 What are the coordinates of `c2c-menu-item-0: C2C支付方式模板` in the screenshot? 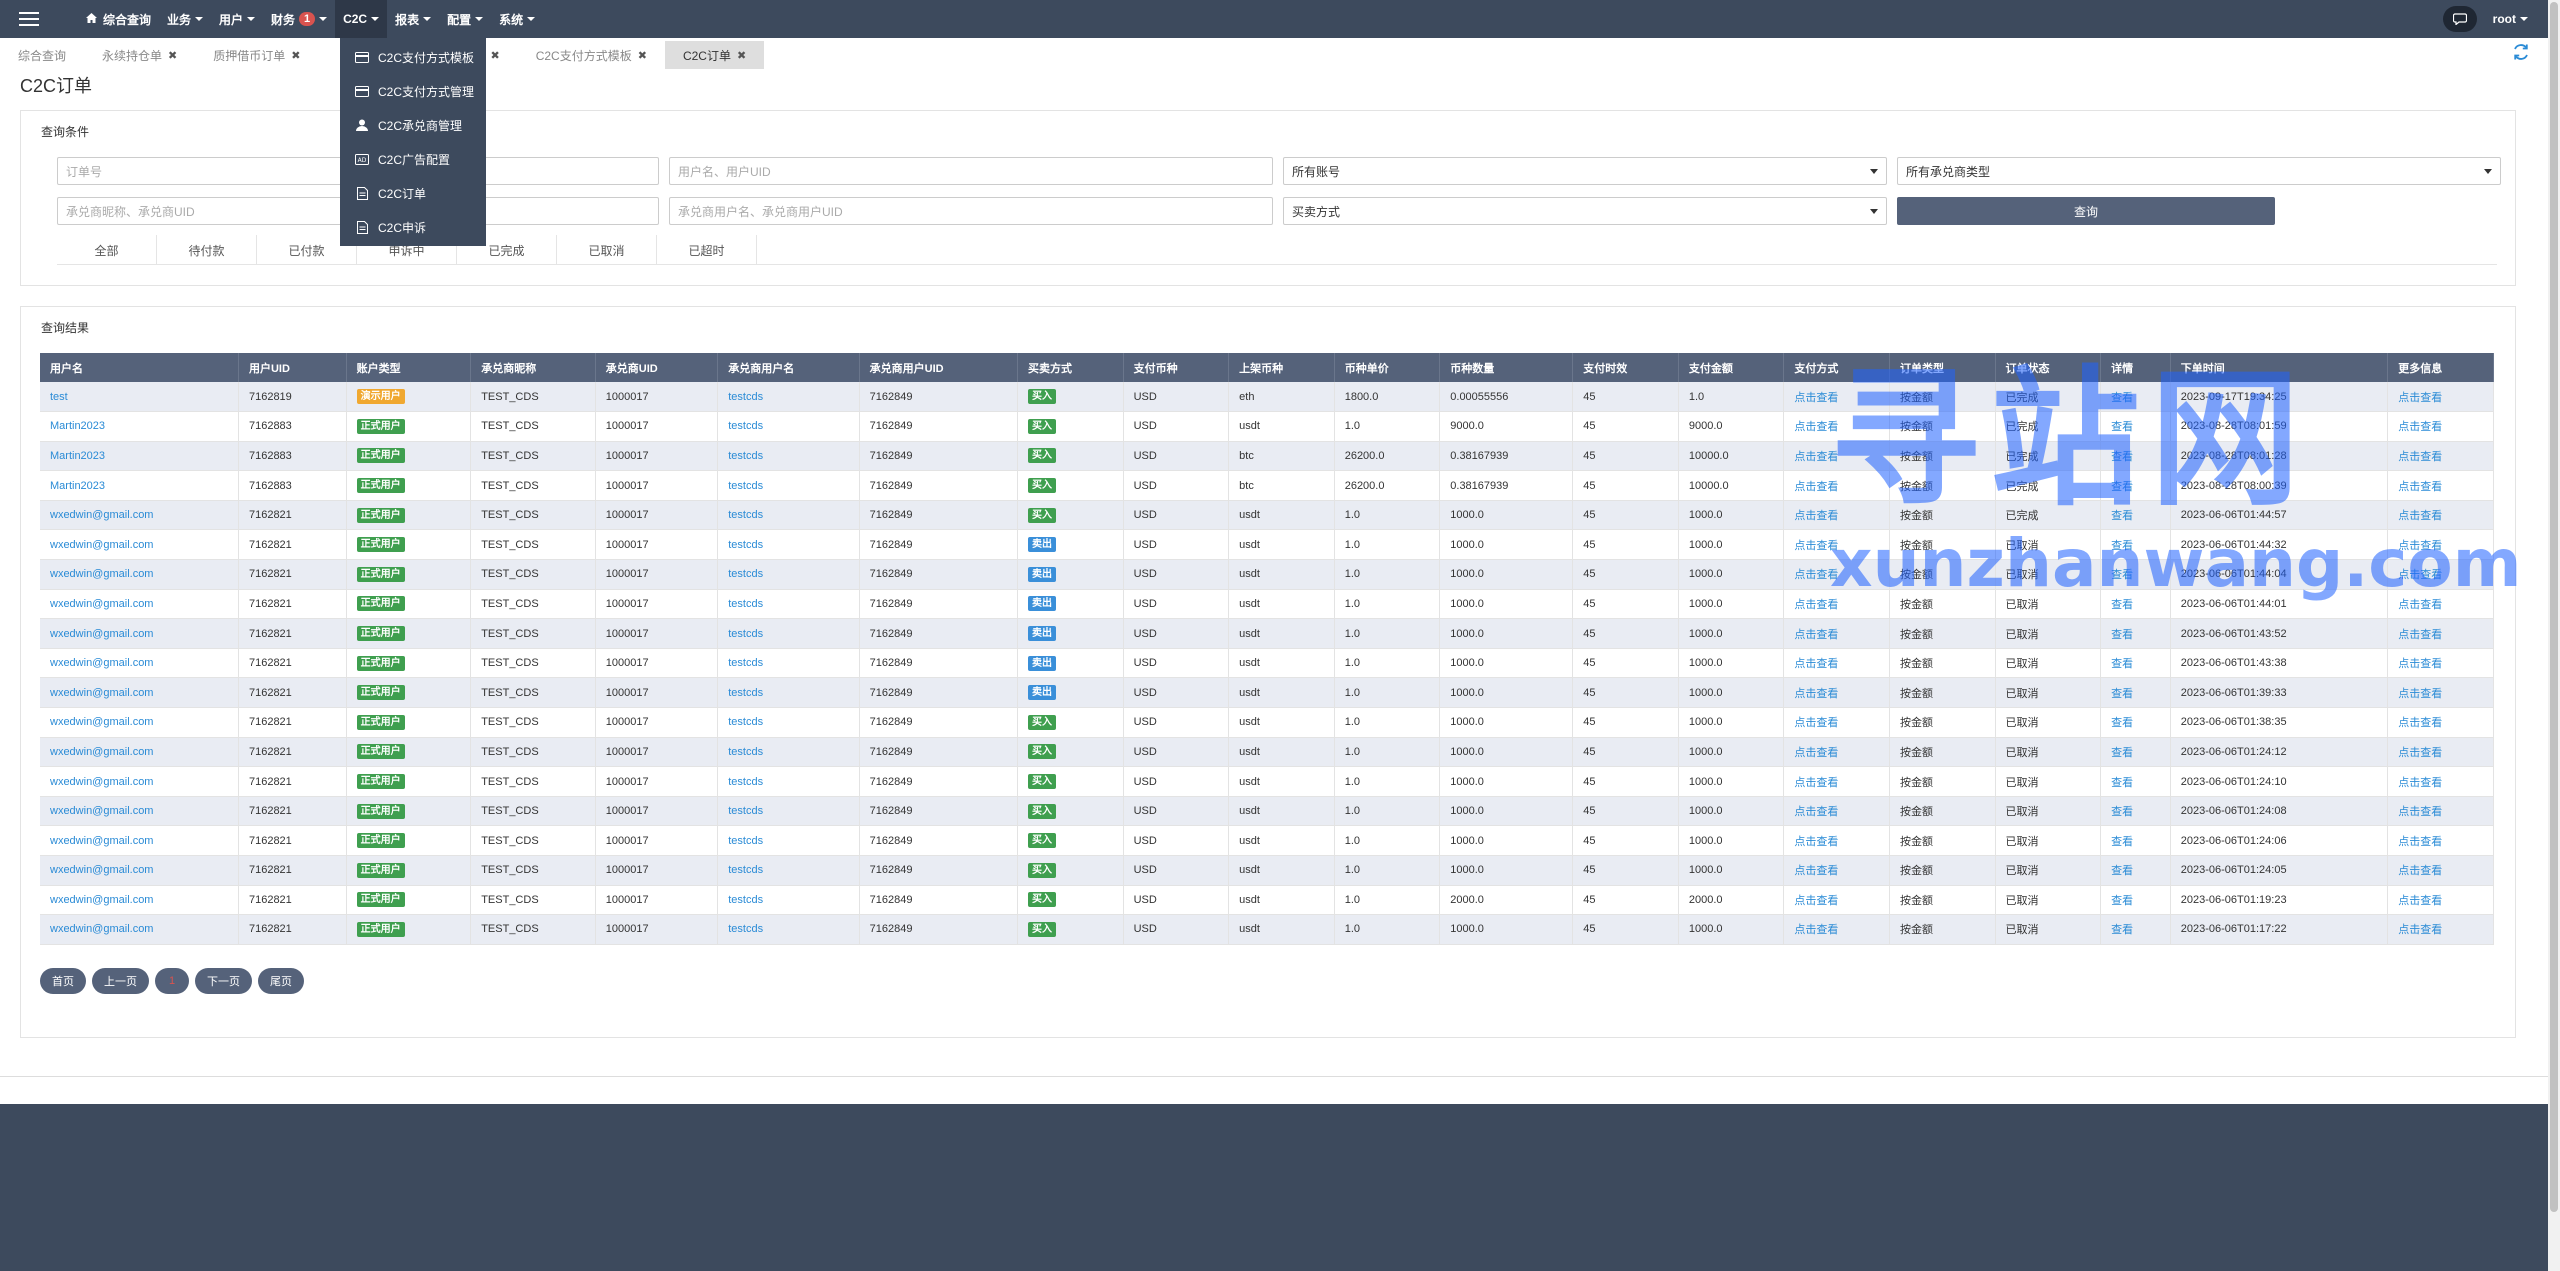 It's located at (413, 57).